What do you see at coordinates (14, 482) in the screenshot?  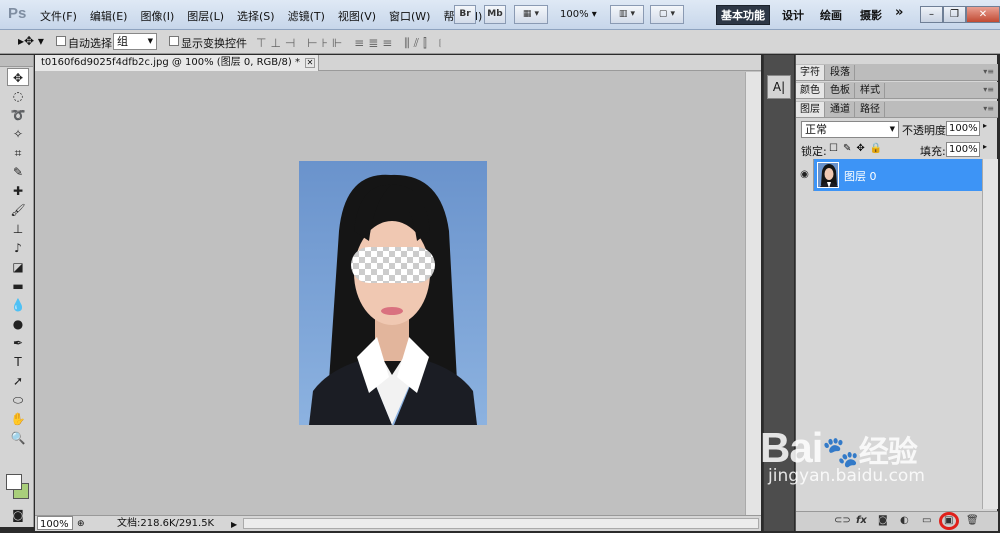 I see `foreground-color-swatch` at bounding box center [14, 482].